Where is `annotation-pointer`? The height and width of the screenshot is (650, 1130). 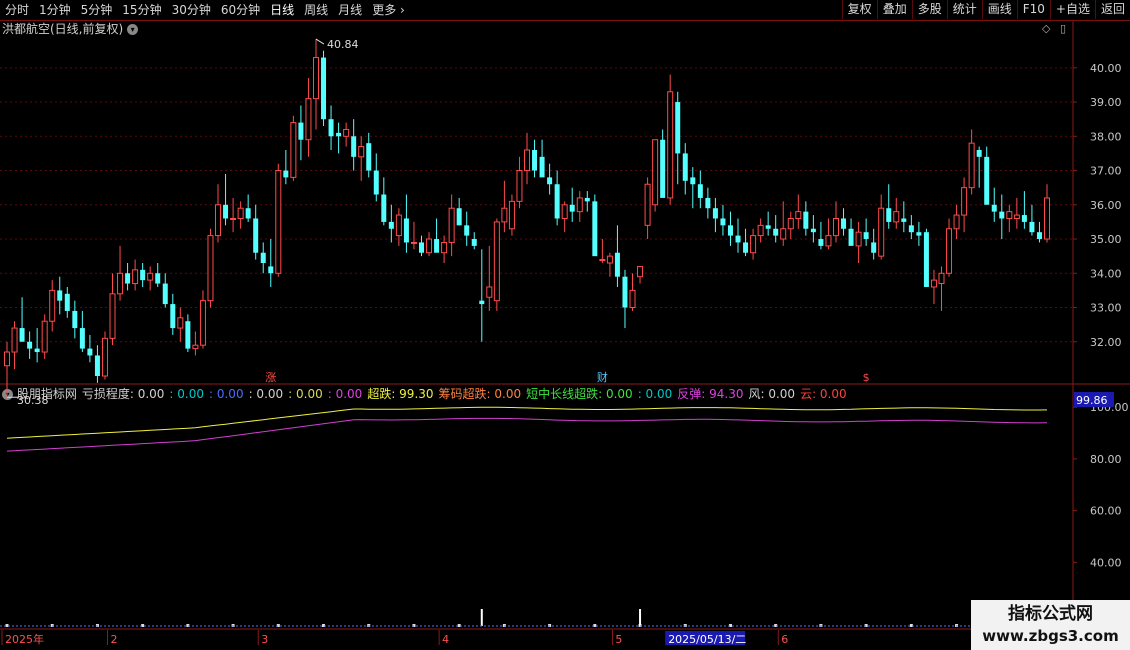
annotation-pointer is located at coordinates (320, 41).